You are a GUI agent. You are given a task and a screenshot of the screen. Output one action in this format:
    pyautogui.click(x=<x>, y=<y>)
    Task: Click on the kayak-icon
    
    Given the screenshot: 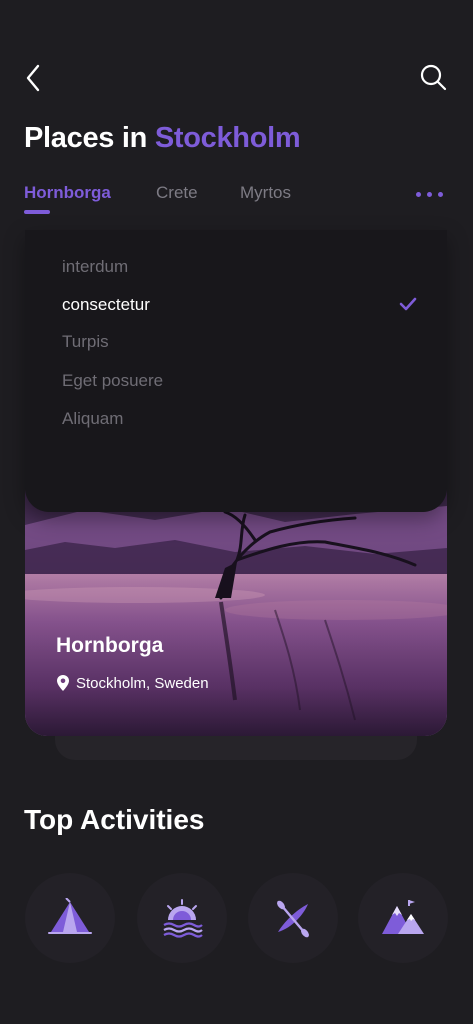 What is the action you would take?
    pyautogui.click(x=293, y=919)
    